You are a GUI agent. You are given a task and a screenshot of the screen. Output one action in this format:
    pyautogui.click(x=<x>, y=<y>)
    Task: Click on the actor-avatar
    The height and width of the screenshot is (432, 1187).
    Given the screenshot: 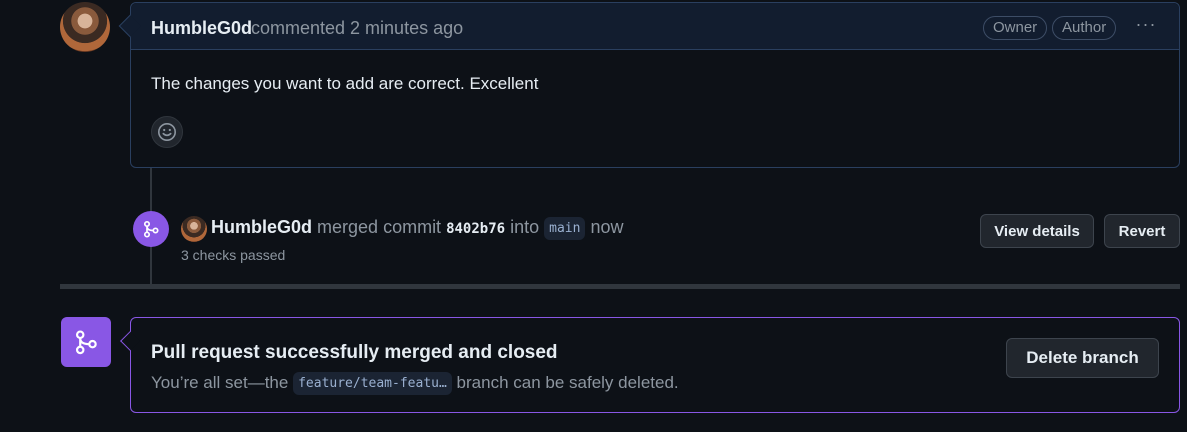 What is the action you would take?
    pyautogui.click(x=194, y=229)
    